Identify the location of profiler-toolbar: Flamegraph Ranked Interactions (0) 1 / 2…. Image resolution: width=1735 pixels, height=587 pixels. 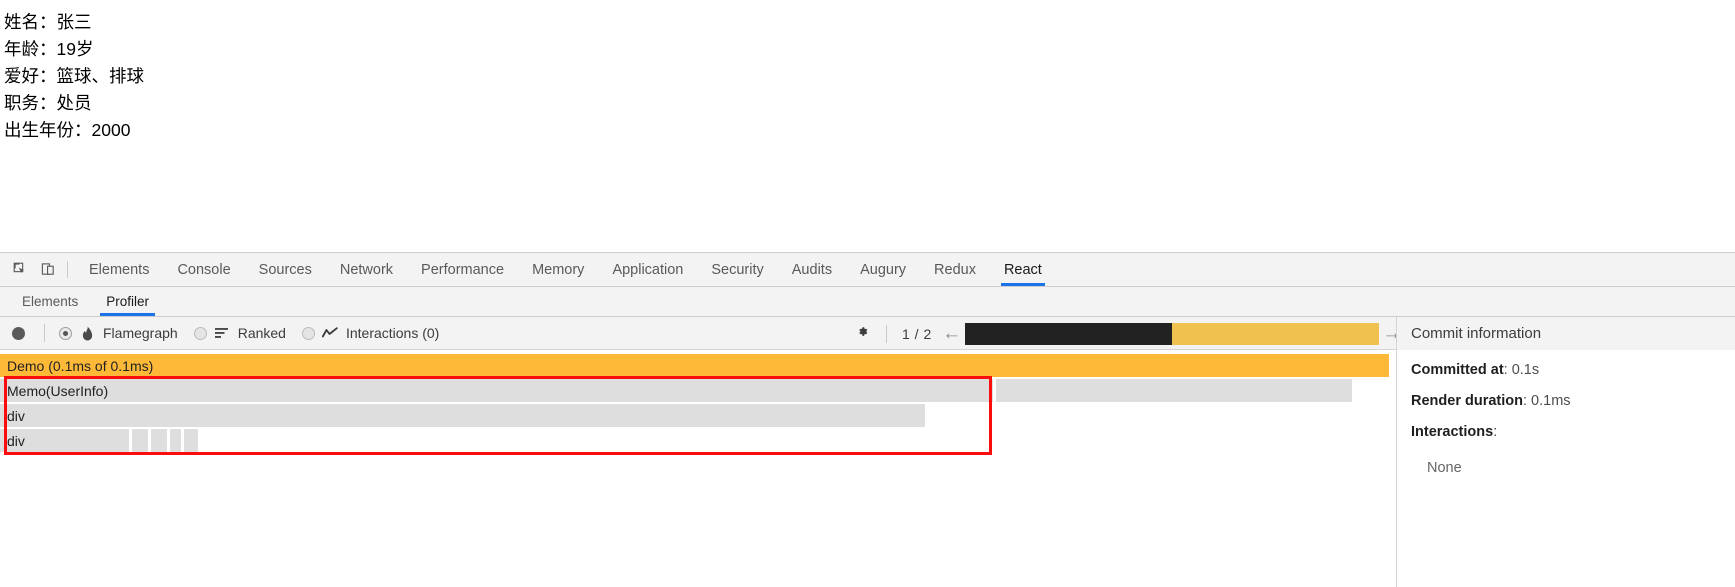
(867, 333).